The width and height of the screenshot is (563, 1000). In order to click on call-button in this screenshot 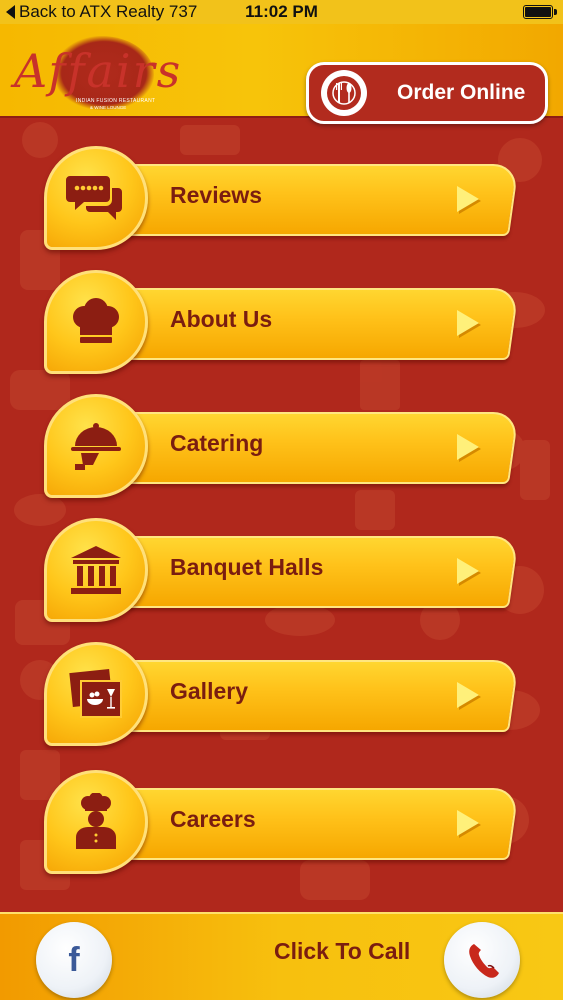, I will do `click(482, 960)`.